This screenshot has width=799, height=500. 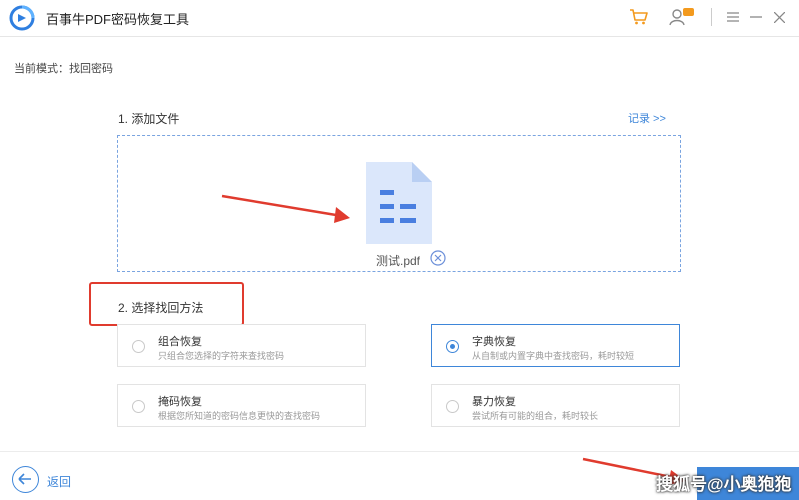 What do you see at coordinates (779, 17) in the screenshot?
I see `close-icon` at bounding box center [779, 17].